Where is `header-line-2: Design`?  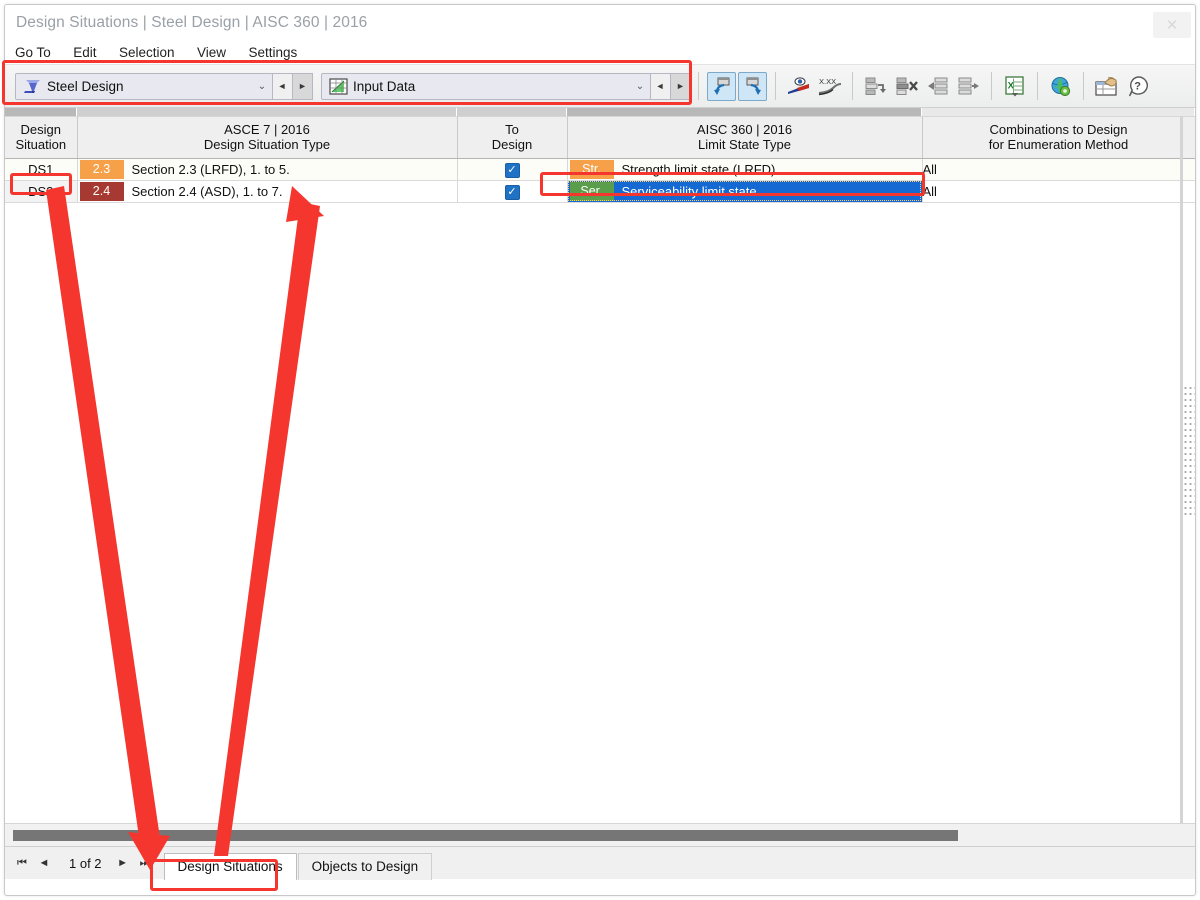 header-line-2: Design is located at coordinates (512, 145).